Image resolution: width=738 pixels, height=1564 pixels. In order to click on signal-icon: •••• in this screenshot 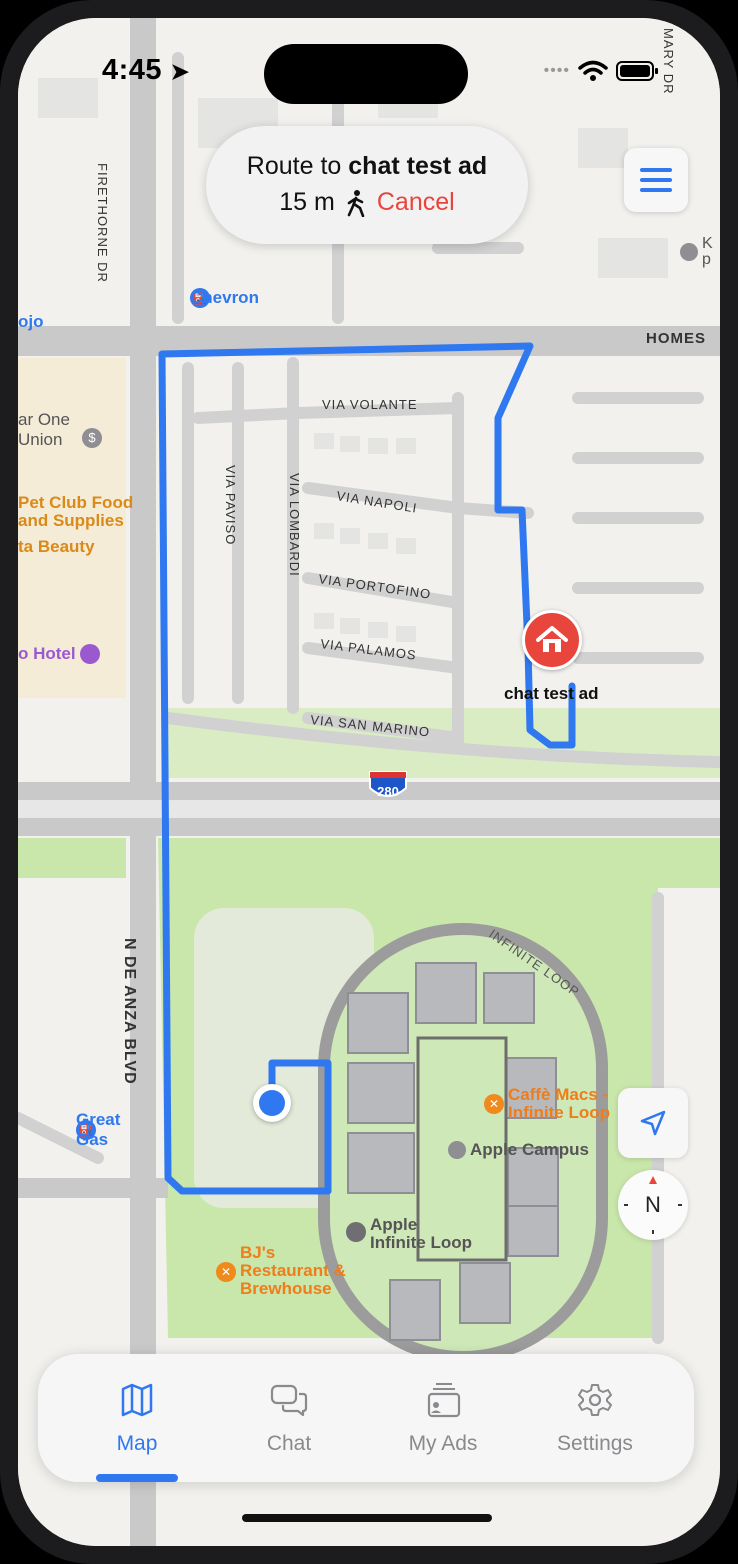, I will do `click(556, 70)`.